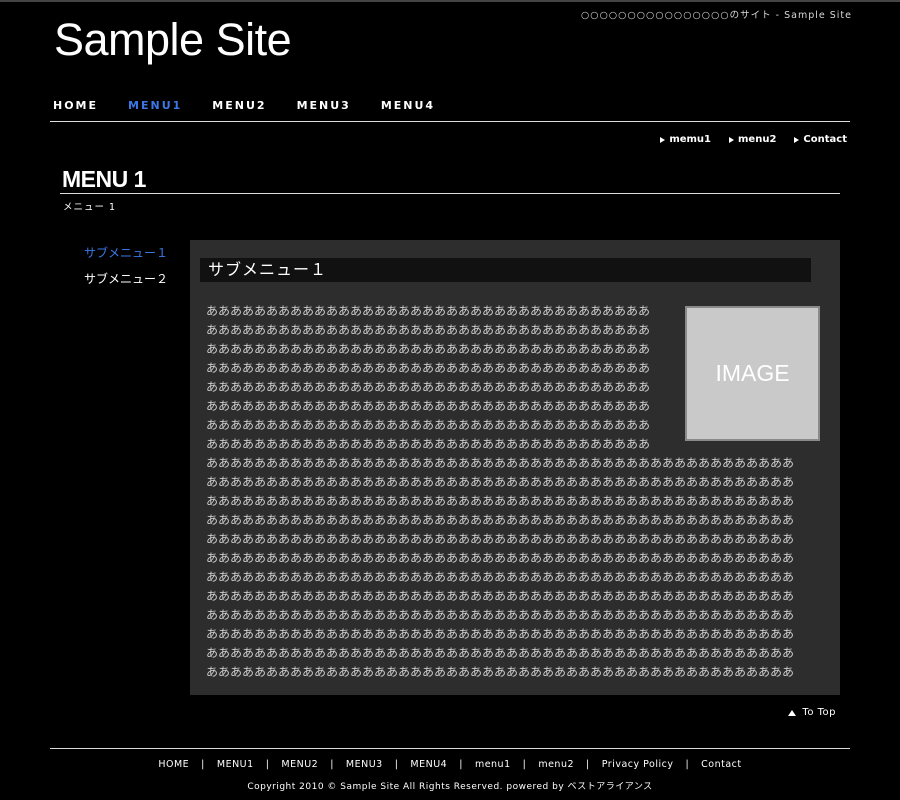 This screenshot has height=800, width=900. What do you see at coordinates (556, 764) in the screenshot?
I see `footer-nav-item: menu2` at bounding box center [556, 764].